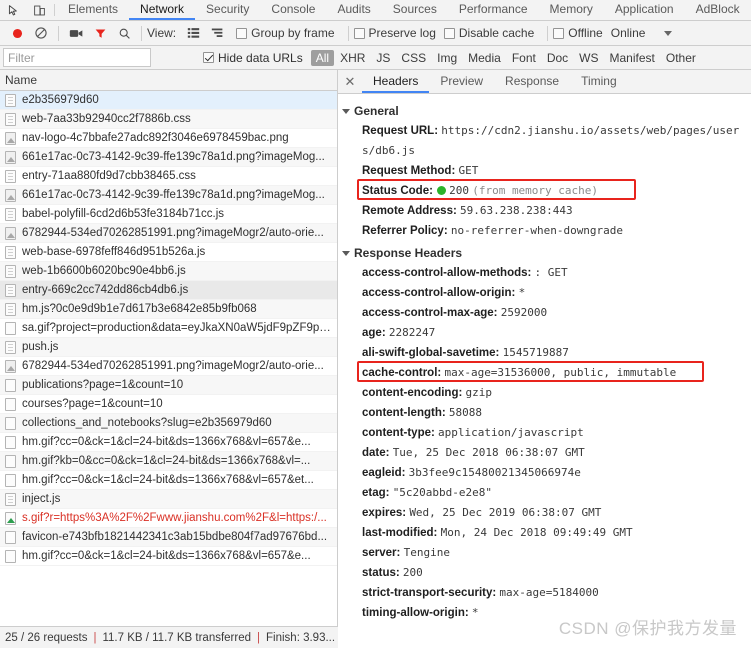 Image resolution: width=751 pixels, height=649 pixels. What do you see at coordinates (13, 10) in the screenshot?
I see `inspect-element-icon` at bounding box center [13, 10].